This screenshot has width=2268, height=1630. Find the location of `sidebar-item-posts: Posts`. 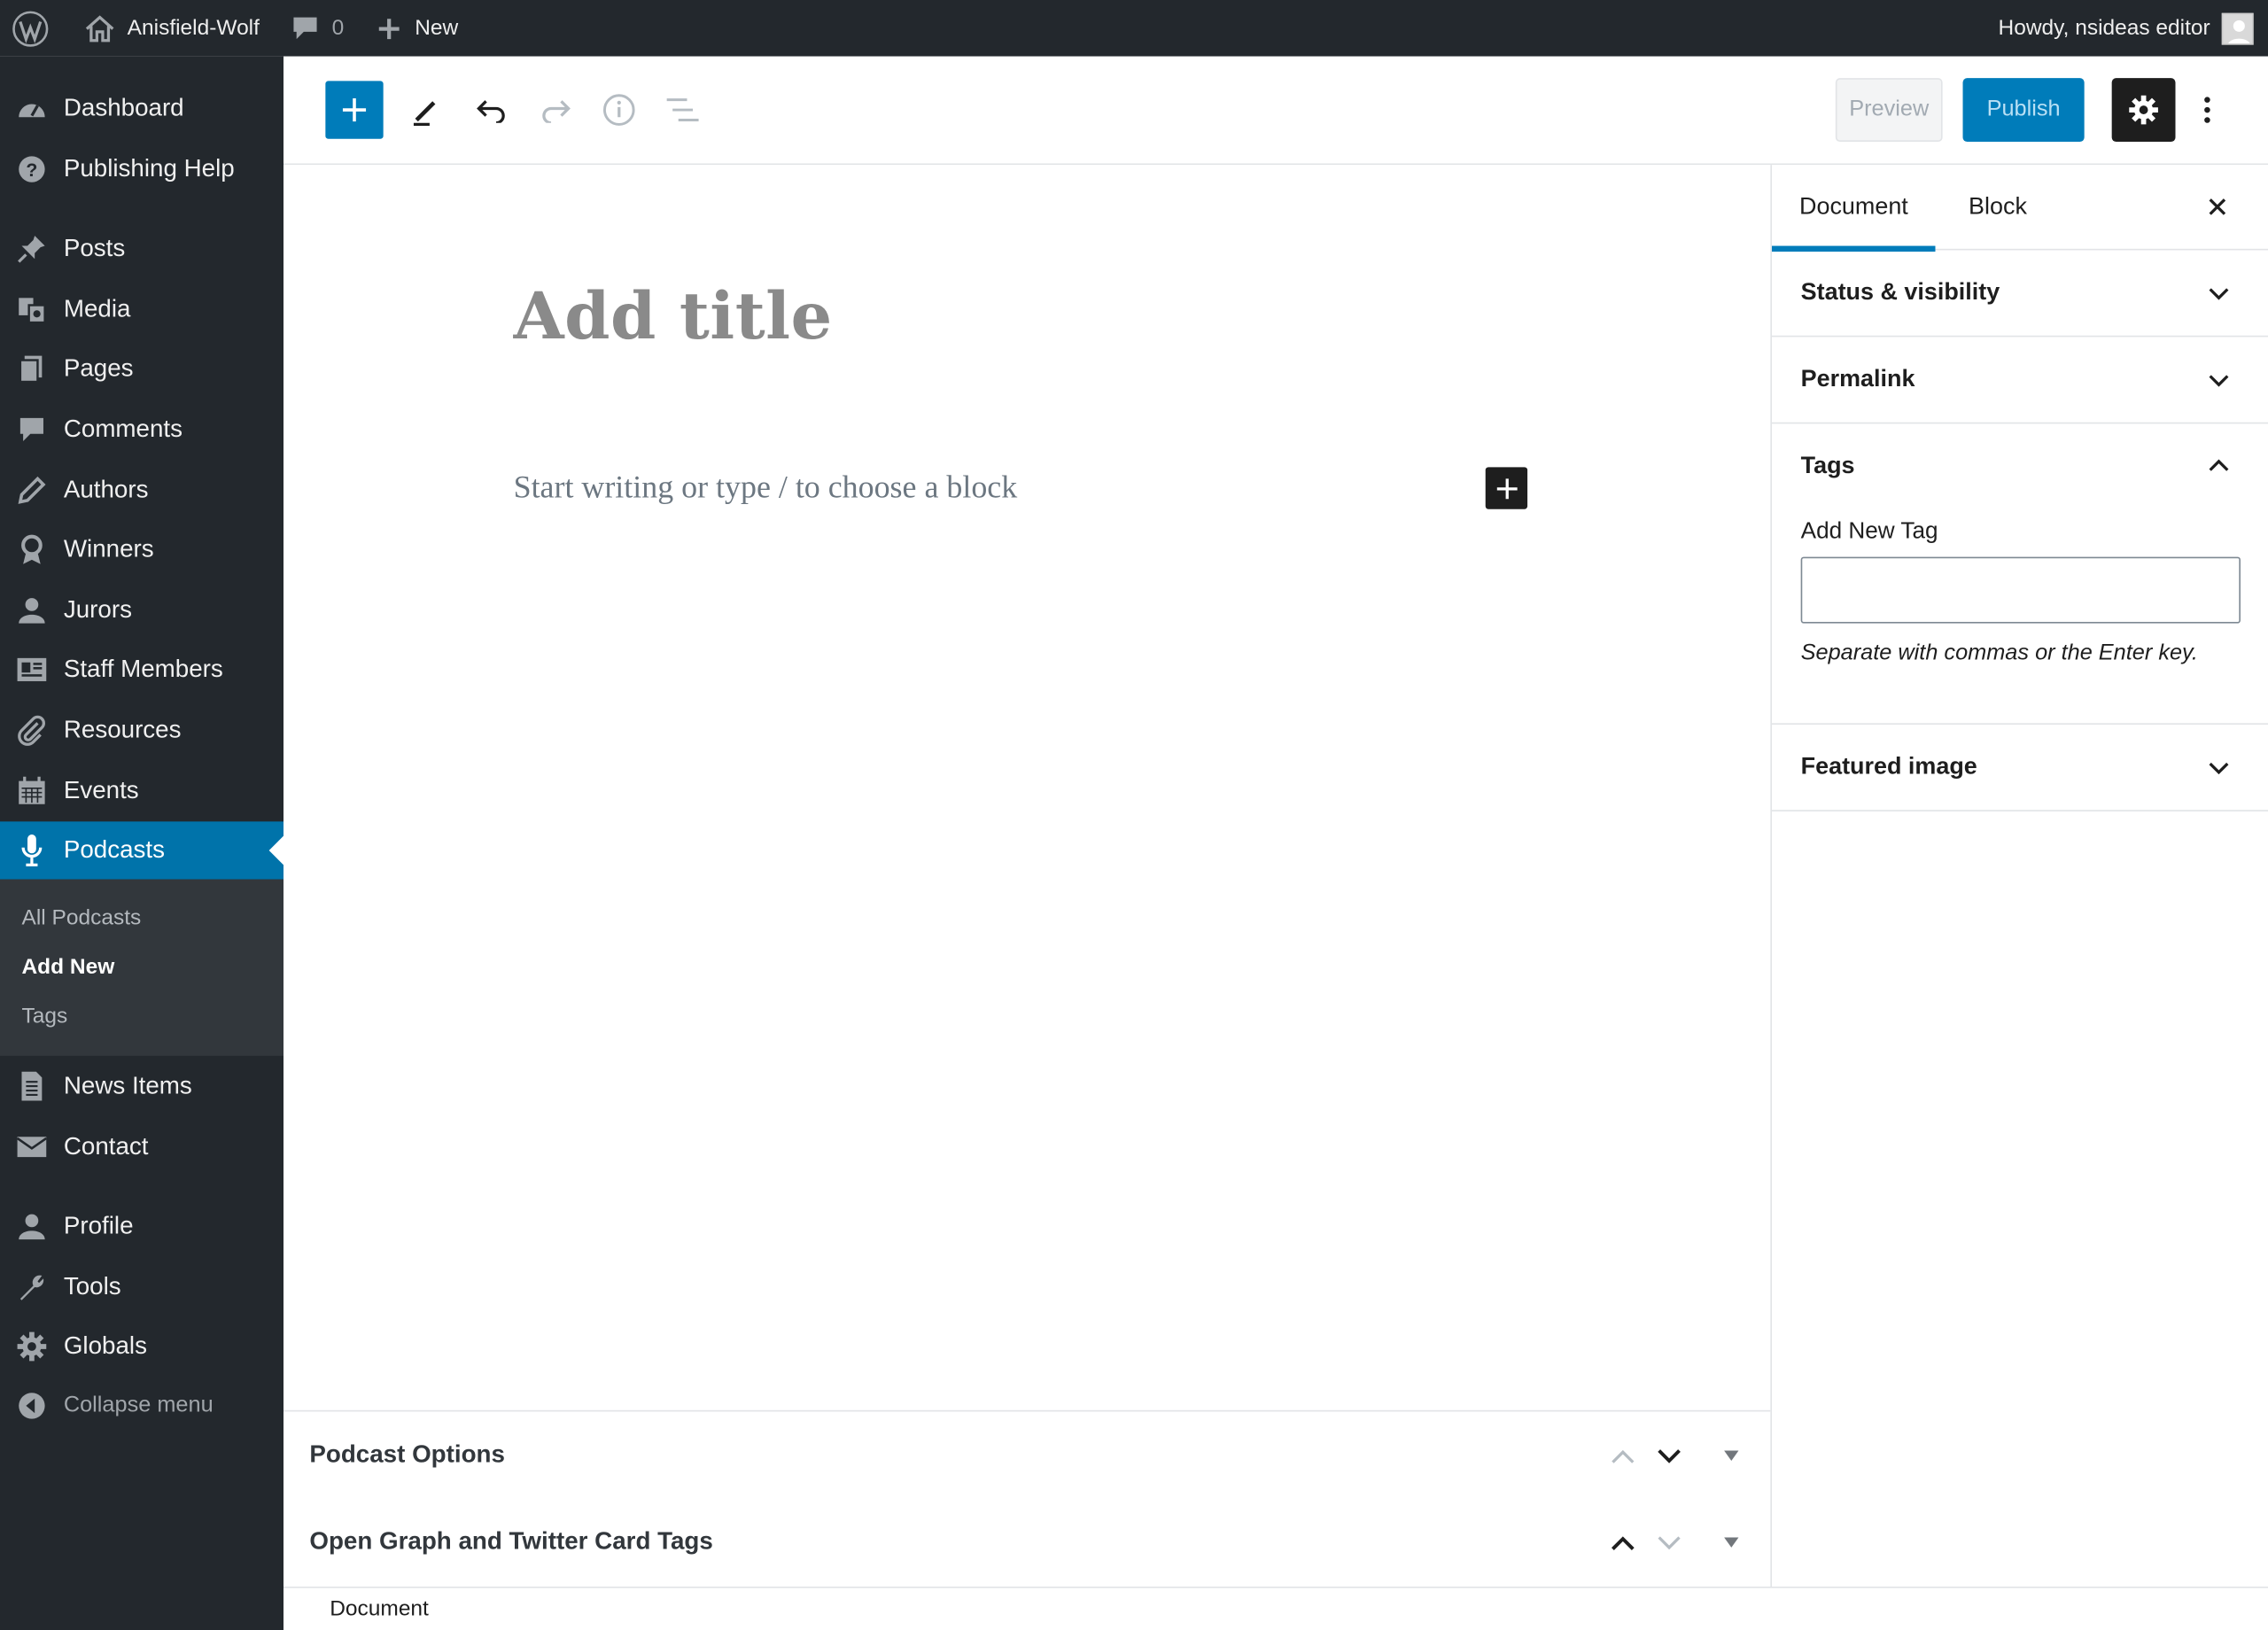

sidebar-item-posts: Posts is located at coordinates (142, 248).